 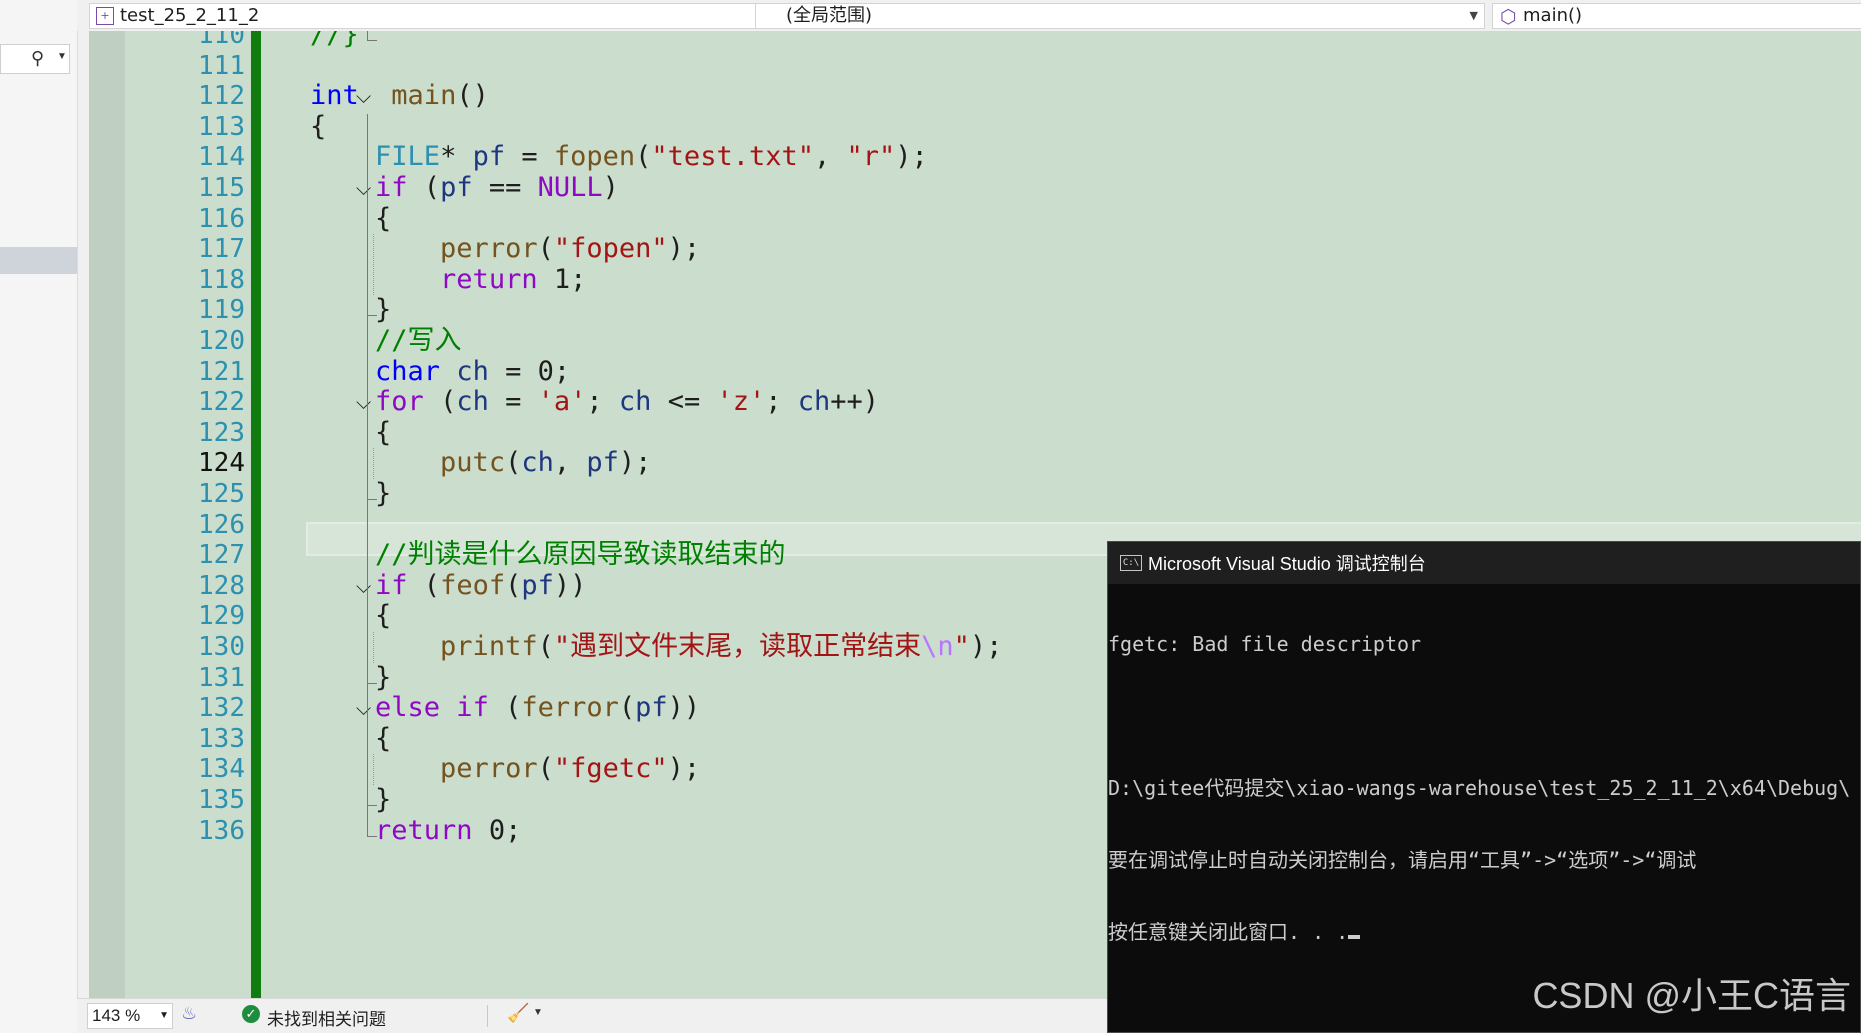 What do you see at coordinates (518, 1013) in the screenshot?
I see `broom-icon: 🧹` at bounding box center [518, 1013].